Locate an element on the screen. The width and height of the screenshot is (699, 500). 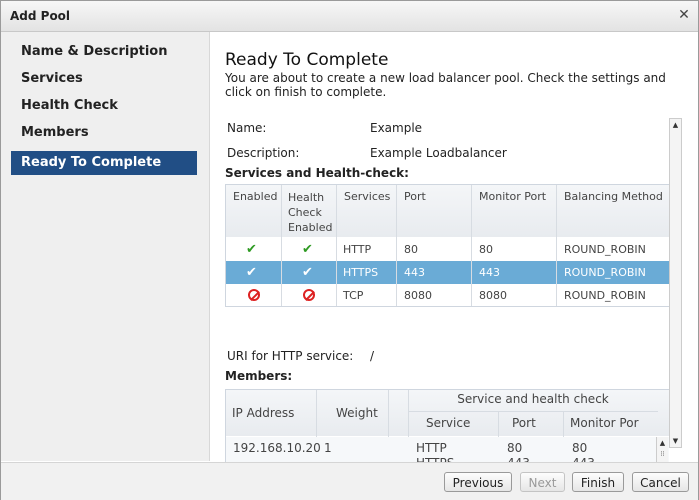
finish-button: Finish is located at coordinates (598, 482).